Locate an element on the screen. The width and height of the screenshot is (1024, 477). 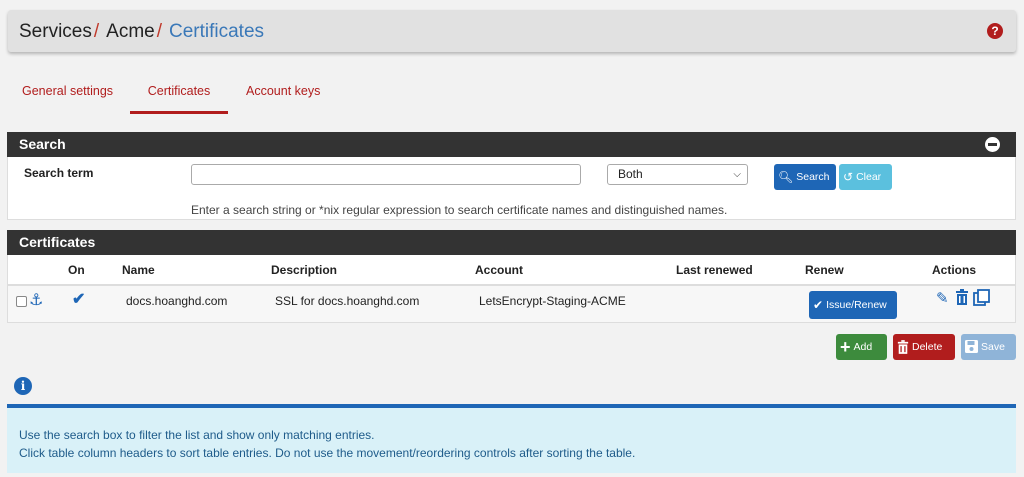
breadcrumb: Services / Acme / Certificates is located at coordinates (141, 32).